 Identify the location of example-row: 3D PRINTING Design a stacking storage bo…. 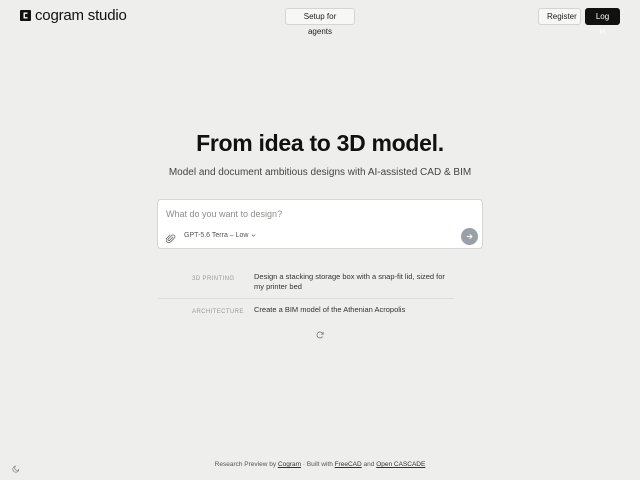
(306, 282).